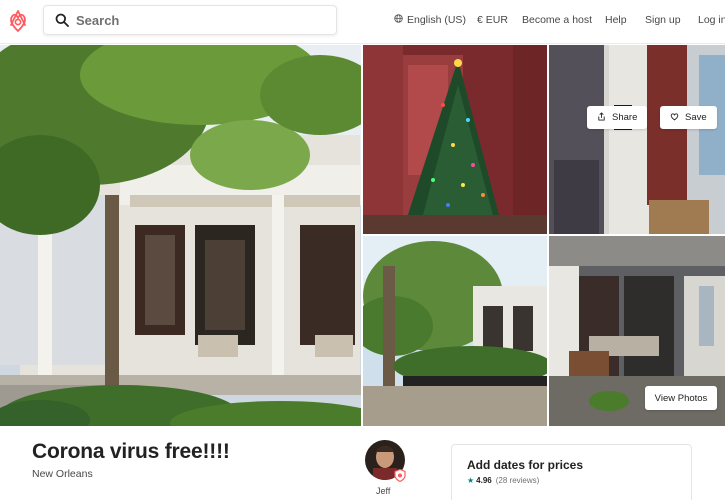  What do you see at coordinates (711, 20) in the screenshot?
I see `log-in-link: Log in` at bounding box center [711, 20].